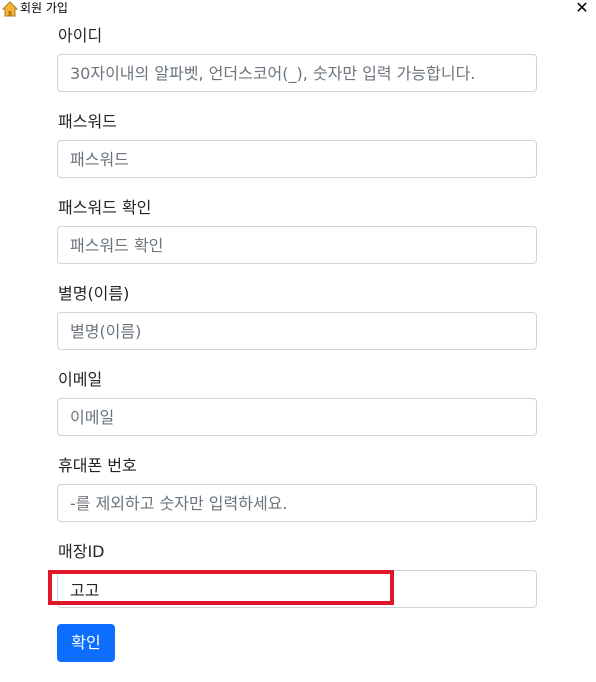 The width and height of the screenshot is (596, 682). What do you see at coordinates (87, 121) in the screenshot?
I see `password-label: 패스워드` at bounding box center [87, 121].